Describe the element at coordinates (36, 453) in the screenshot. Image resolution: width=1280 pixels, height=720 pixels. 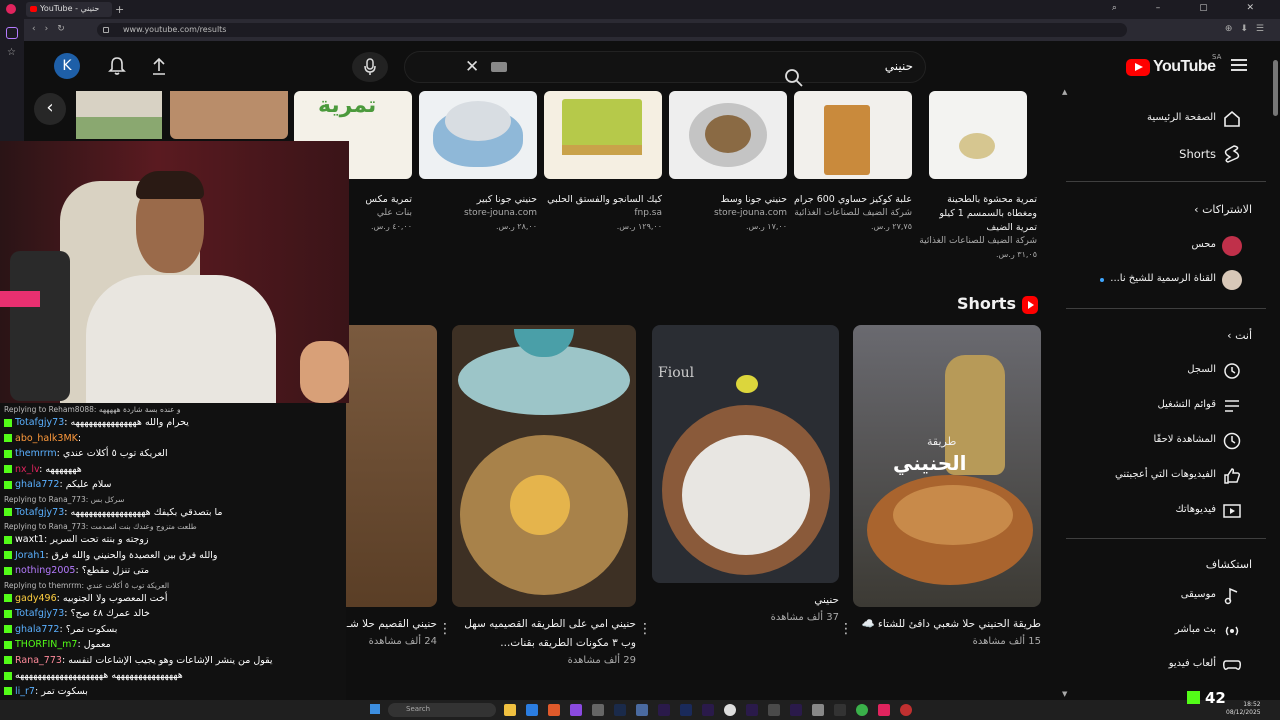
I see `chat-username: themrrm` at that location.